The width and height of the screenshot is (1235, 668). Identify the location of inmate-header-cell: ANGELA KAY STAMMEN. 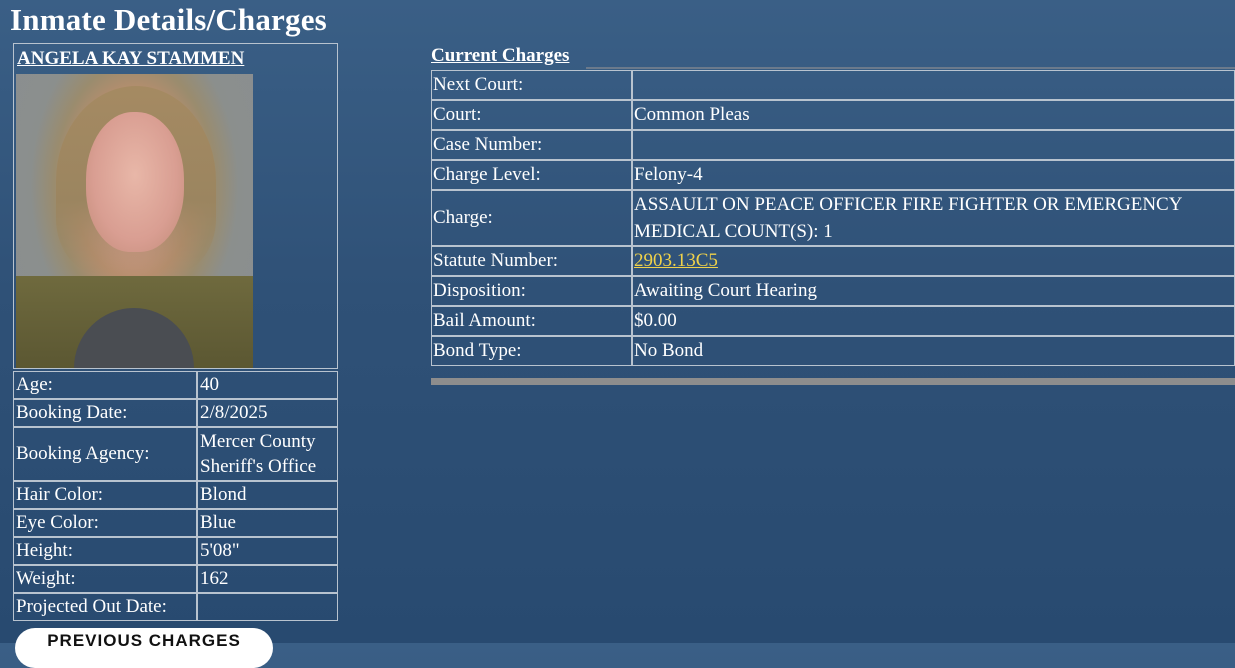
(175, 206).